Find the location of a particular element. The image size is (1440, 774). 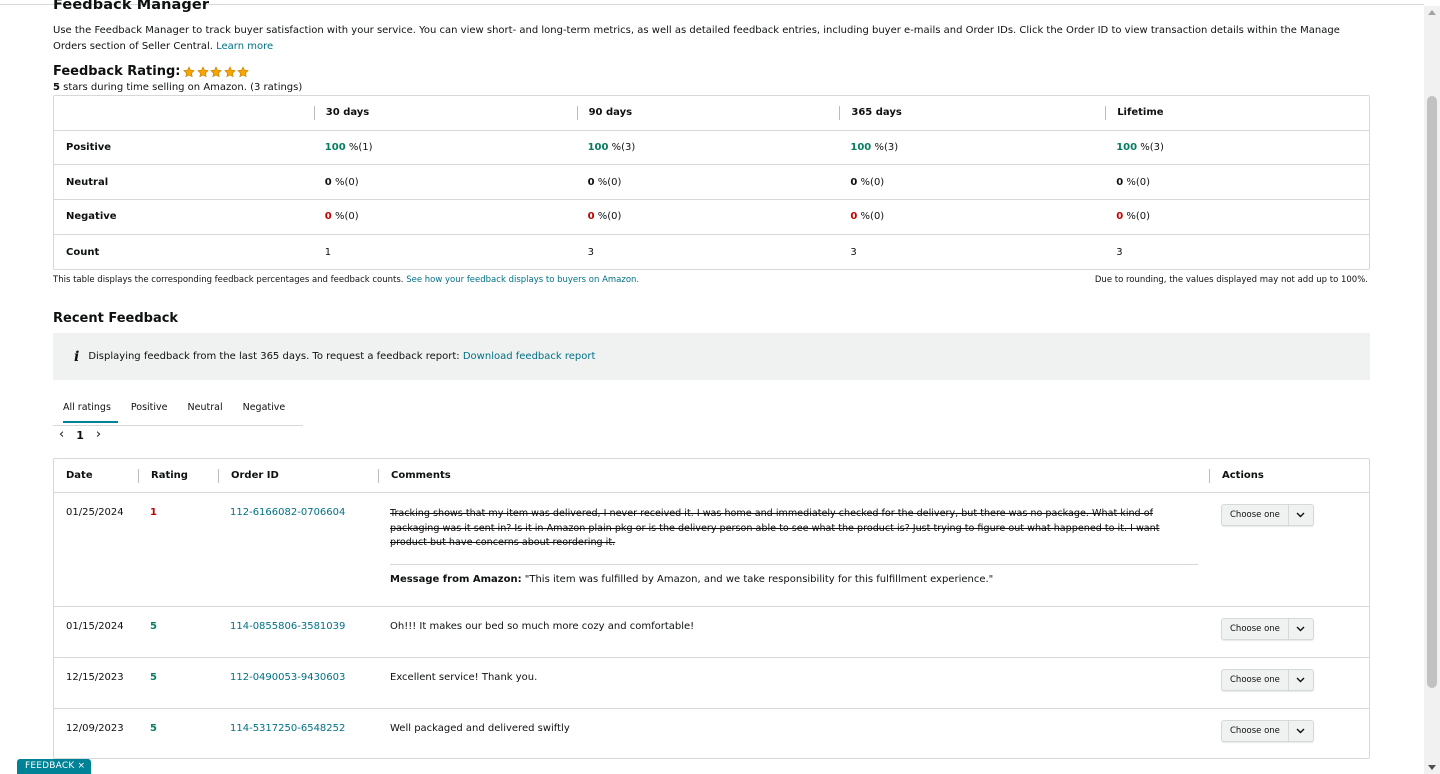

chevron-left-icon: ‹ is located at coordinates (61, 435).